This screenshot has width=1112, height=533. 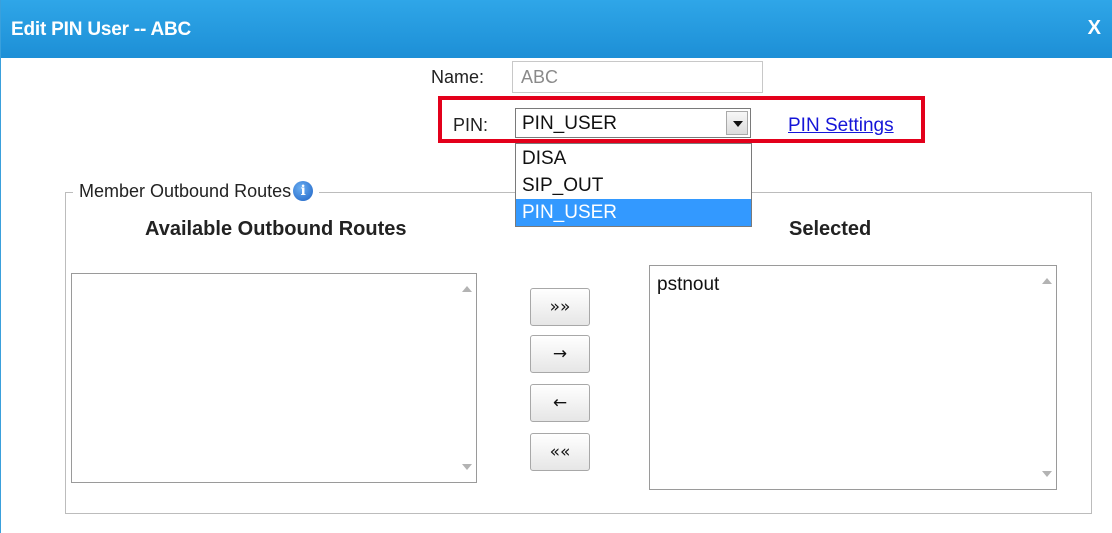 What do you see at coordinates (633, 212) in the screenshot?
I see `pin-option-pin-user: PIN_USER` at bounding box center [633, 212].